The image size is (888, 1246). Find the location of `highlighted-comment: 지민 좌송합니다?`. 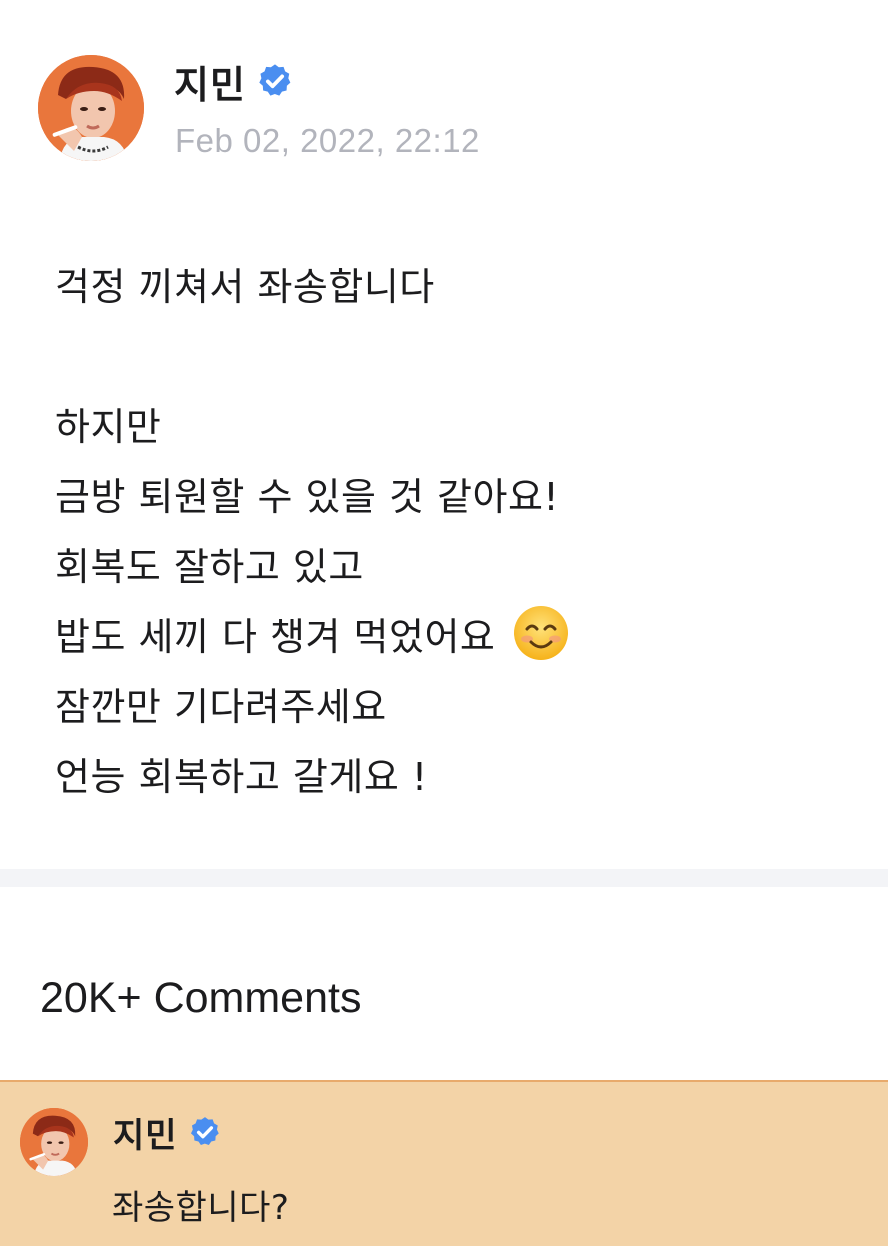

highlighted-comment: 지민 좌송합니다? is located at coordinates (444, 1163).